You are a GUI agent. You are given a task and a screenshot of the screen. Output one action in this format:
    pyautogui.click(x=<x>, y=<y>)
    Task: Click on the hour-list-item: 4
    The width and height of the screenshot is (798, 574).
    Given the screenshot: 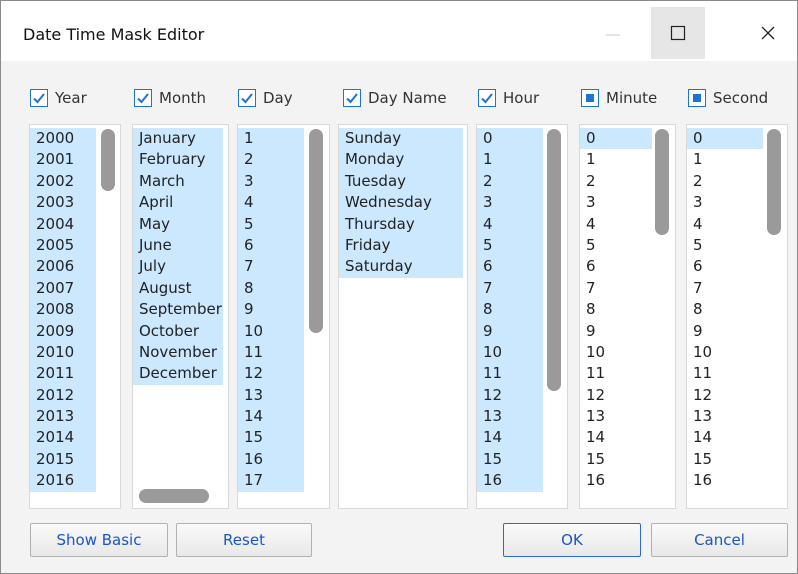 What is the action you would take?
    pyautogui.click(x=510, y=224)
    